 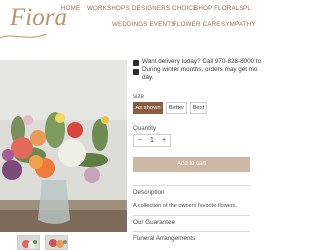 I want to click on nav-sympathy: SYMPATHY, so click(x=238, y=24).